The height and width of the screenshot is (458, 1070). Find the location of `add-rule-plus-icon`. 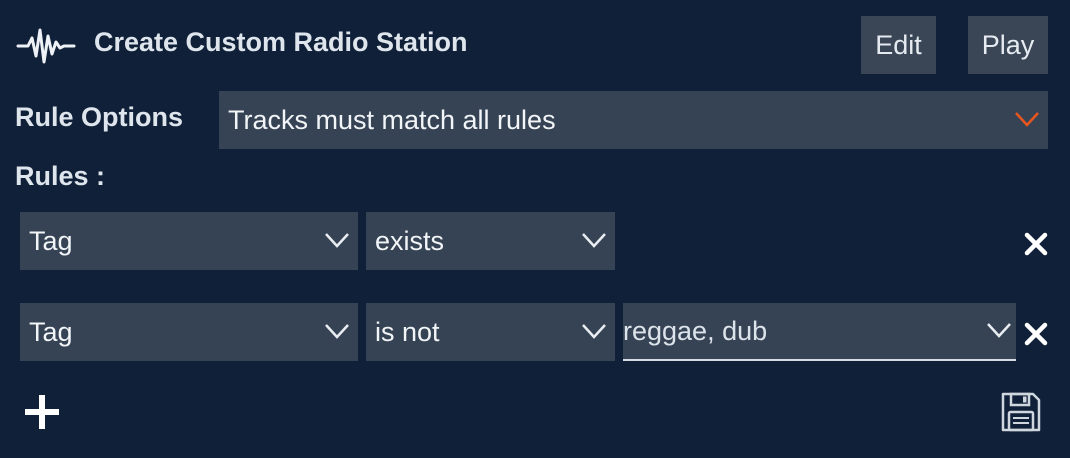

add-rule-plus-icon is located at coordinates (42, 412).